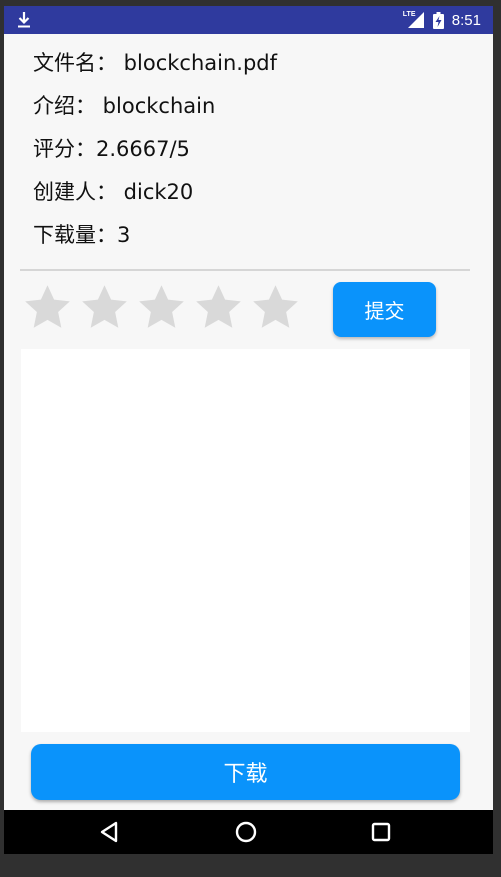 Image resolution: width=501 pixels, height=877 pixels. Describe the element at coordinates (110, 832) in the screenshot. I see `back-icon` at that location.